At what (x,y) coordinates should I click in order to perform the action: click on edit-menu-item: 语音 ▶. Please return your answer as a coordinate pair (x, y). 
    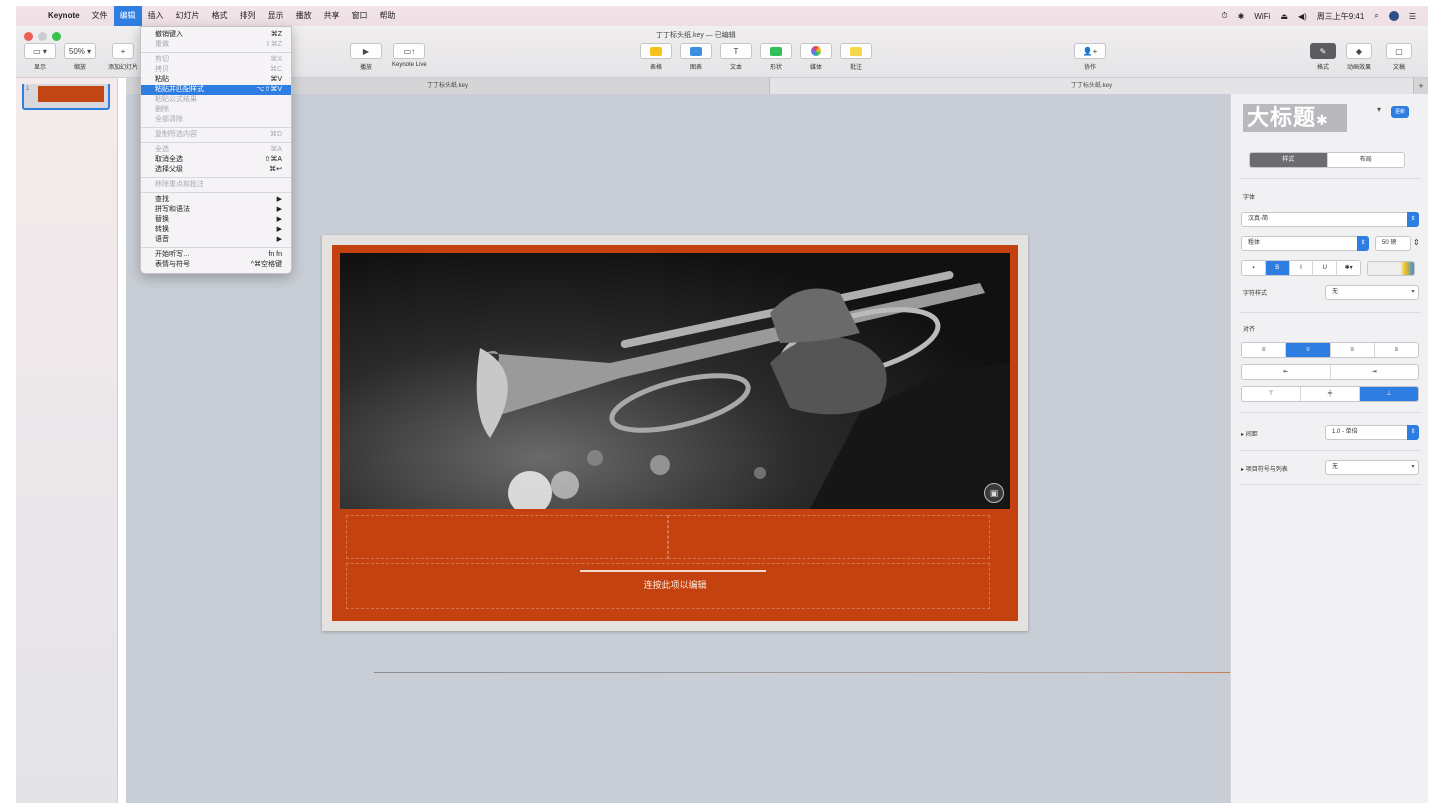
    Looking at the image, I should click on (216, 240).